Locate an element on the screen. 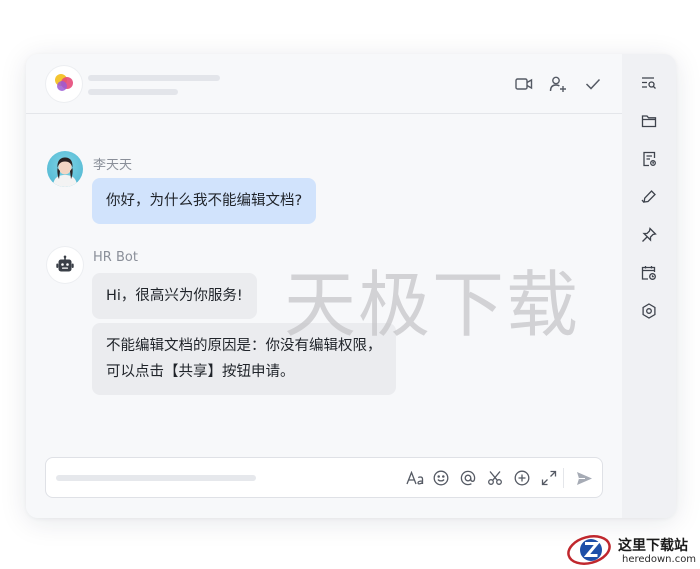  site-logo-text: 这里下载站 is located at coordinates (653, 546).